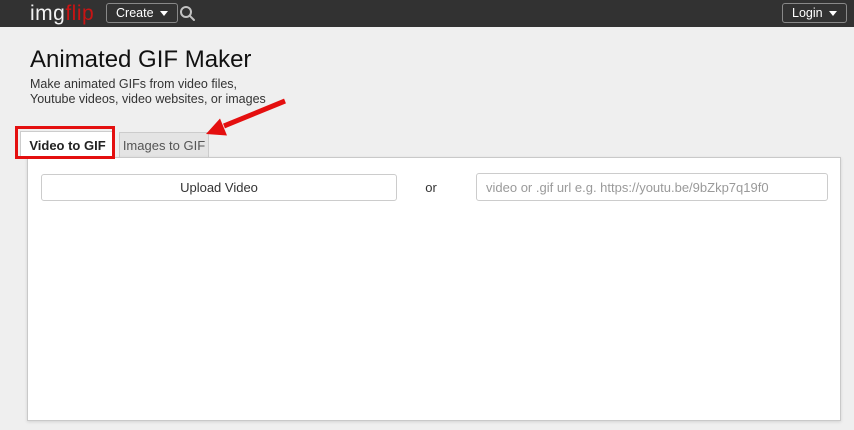 Image resolution: width=854 pixels, height=430 pixels. Describe the element at coordinates (807, 13) in the screenshot. I see `login-button-label: Login` at that location.